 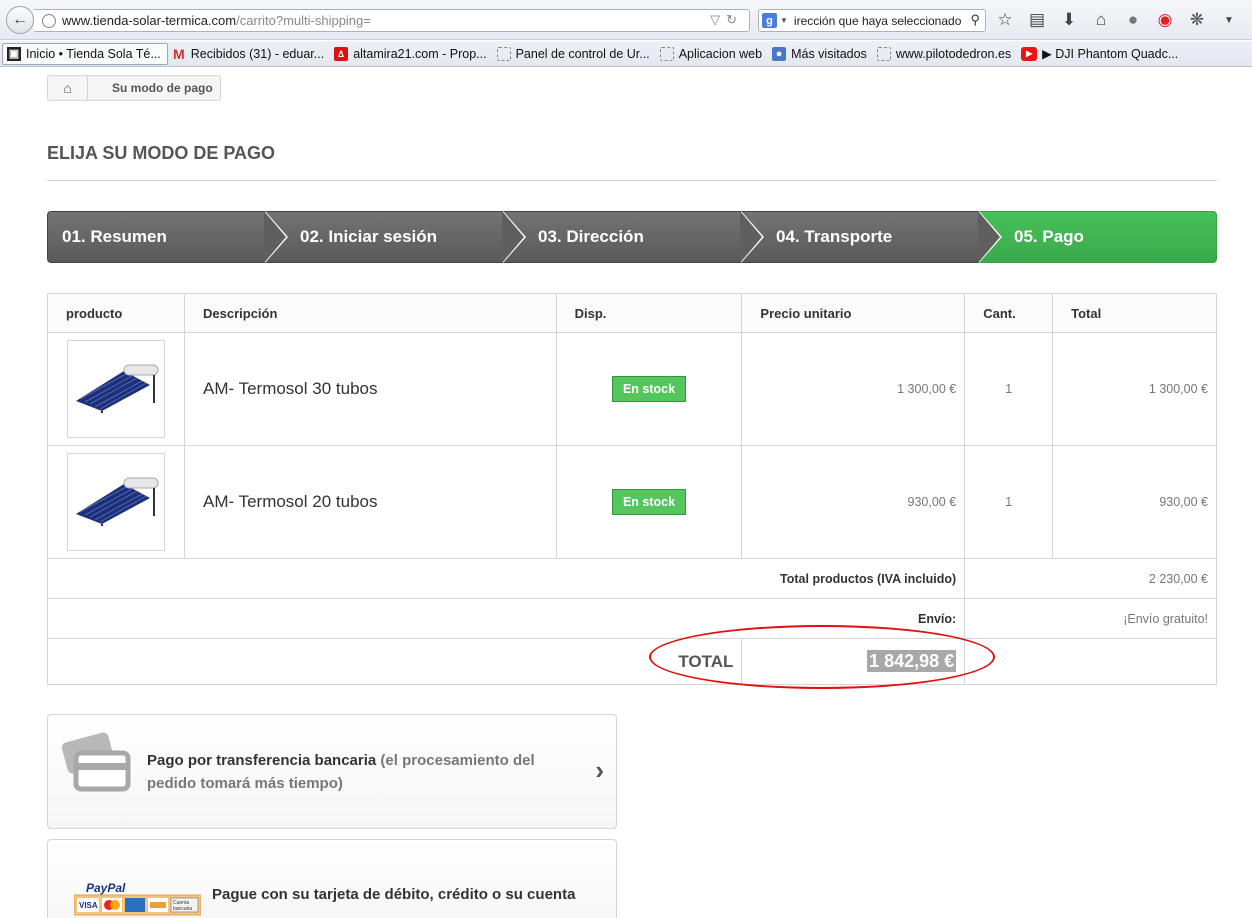 What do you see at coordinates (303, 20) in the screenshot?
I see `url-path: /carrito?multi-shipping=` at bounding box center [303, 20].